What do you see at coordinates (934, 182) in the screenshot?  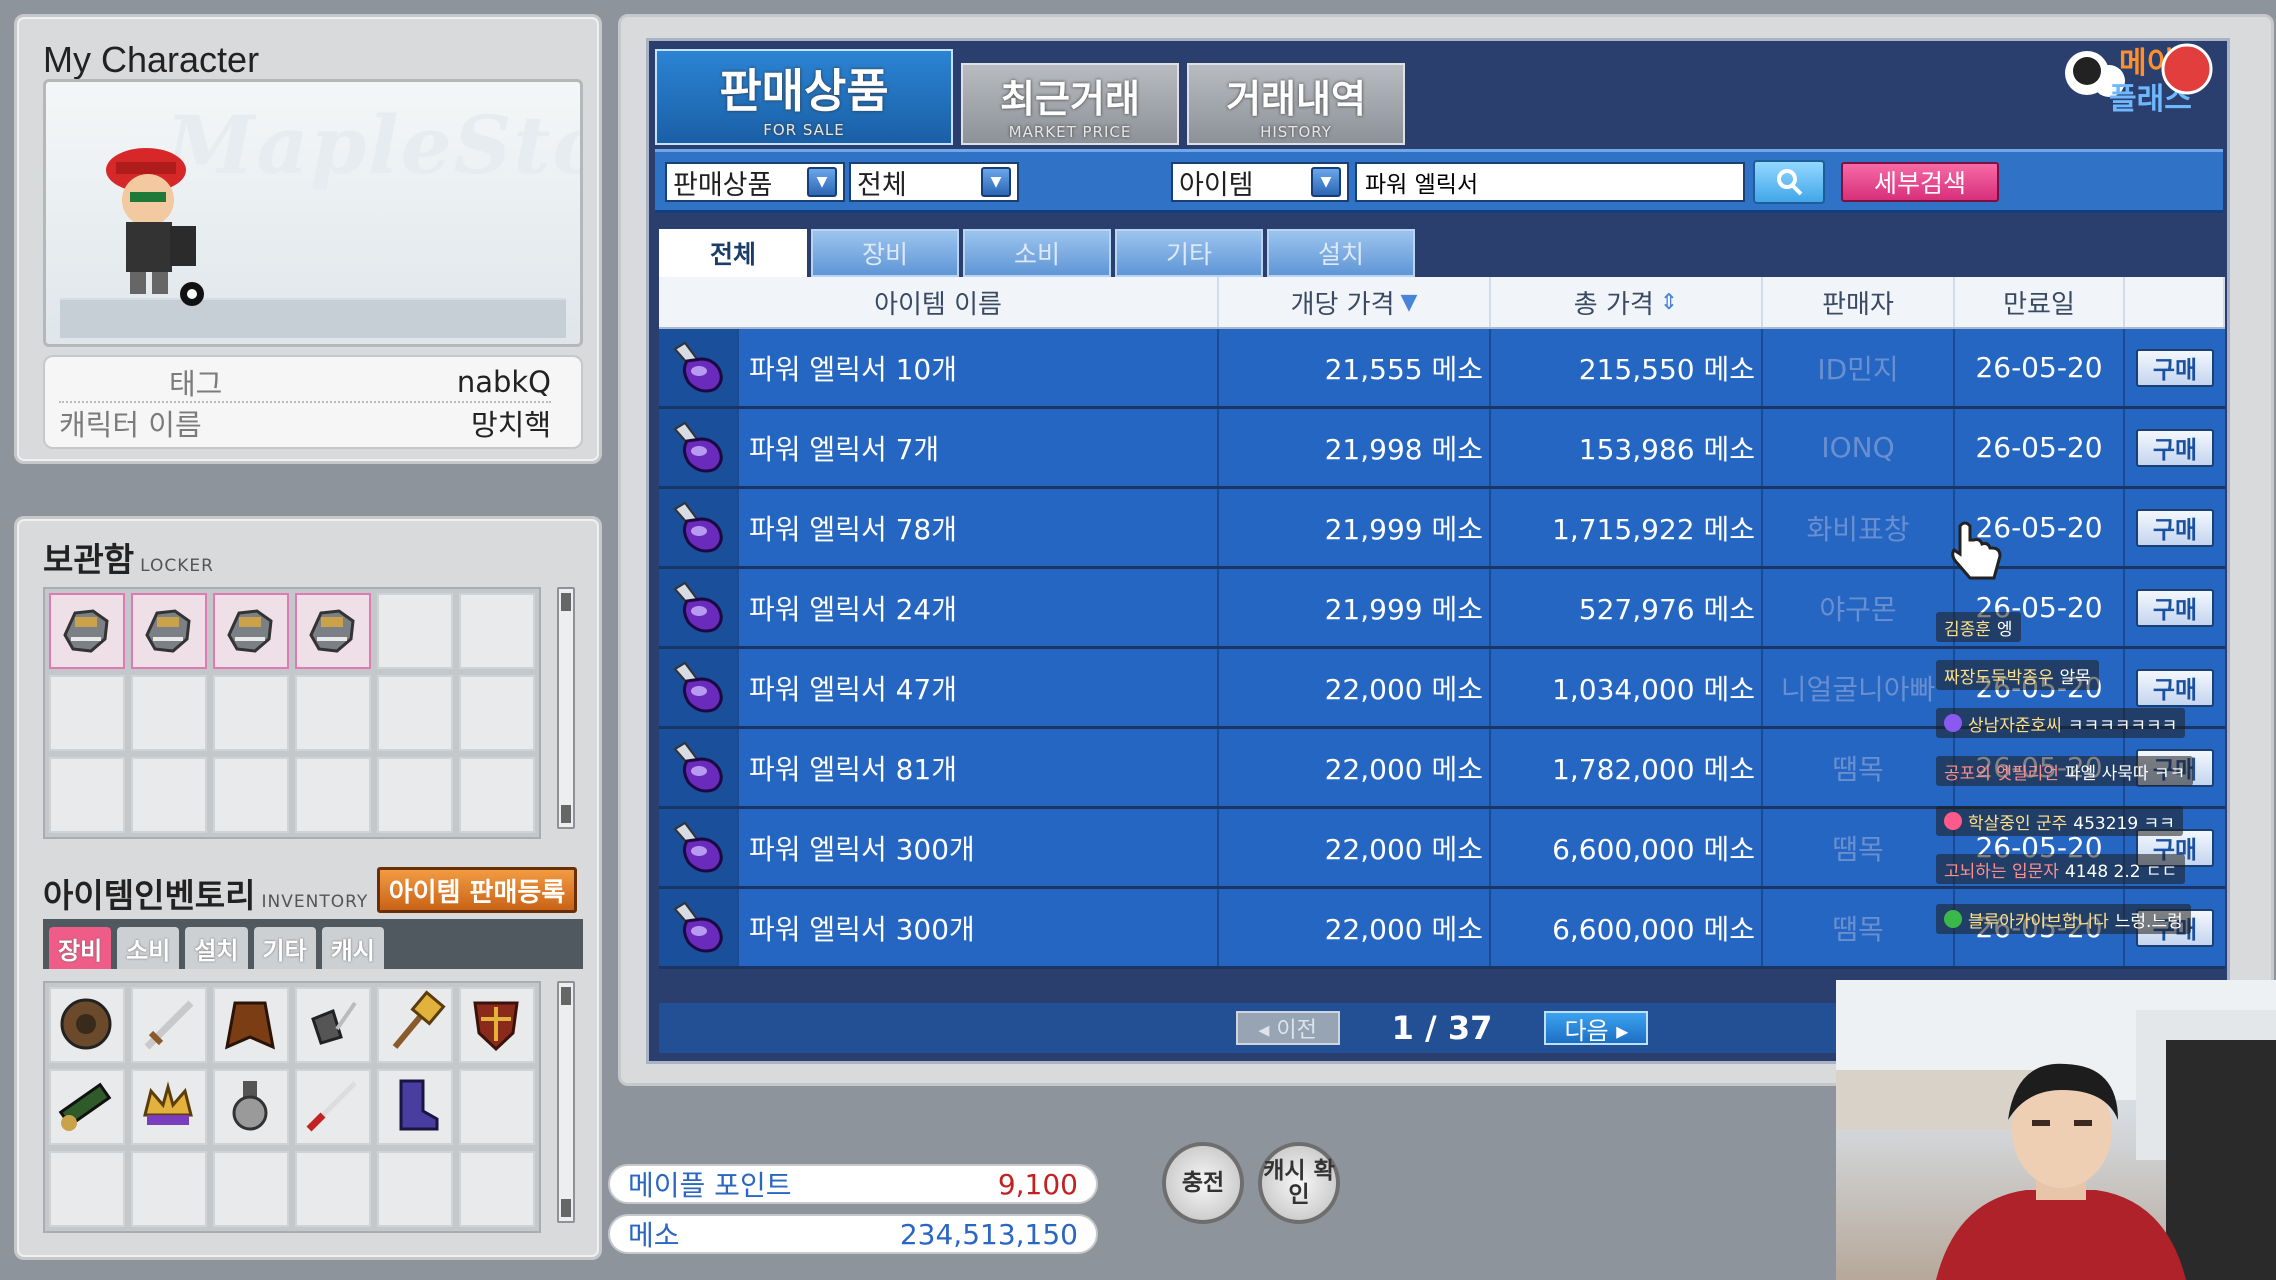 I see `type-select: 전체 ▼` at bounding box center [934, 182].